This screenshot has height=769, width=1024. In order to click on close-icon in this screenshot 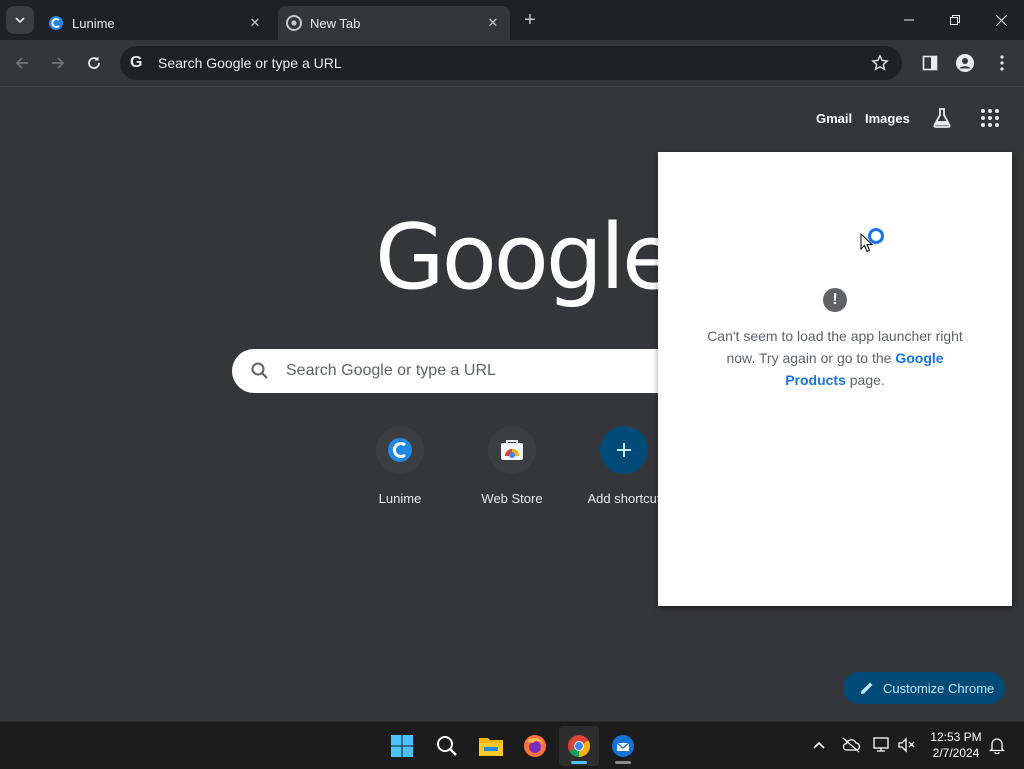, I will do `click(1001, 20)`.